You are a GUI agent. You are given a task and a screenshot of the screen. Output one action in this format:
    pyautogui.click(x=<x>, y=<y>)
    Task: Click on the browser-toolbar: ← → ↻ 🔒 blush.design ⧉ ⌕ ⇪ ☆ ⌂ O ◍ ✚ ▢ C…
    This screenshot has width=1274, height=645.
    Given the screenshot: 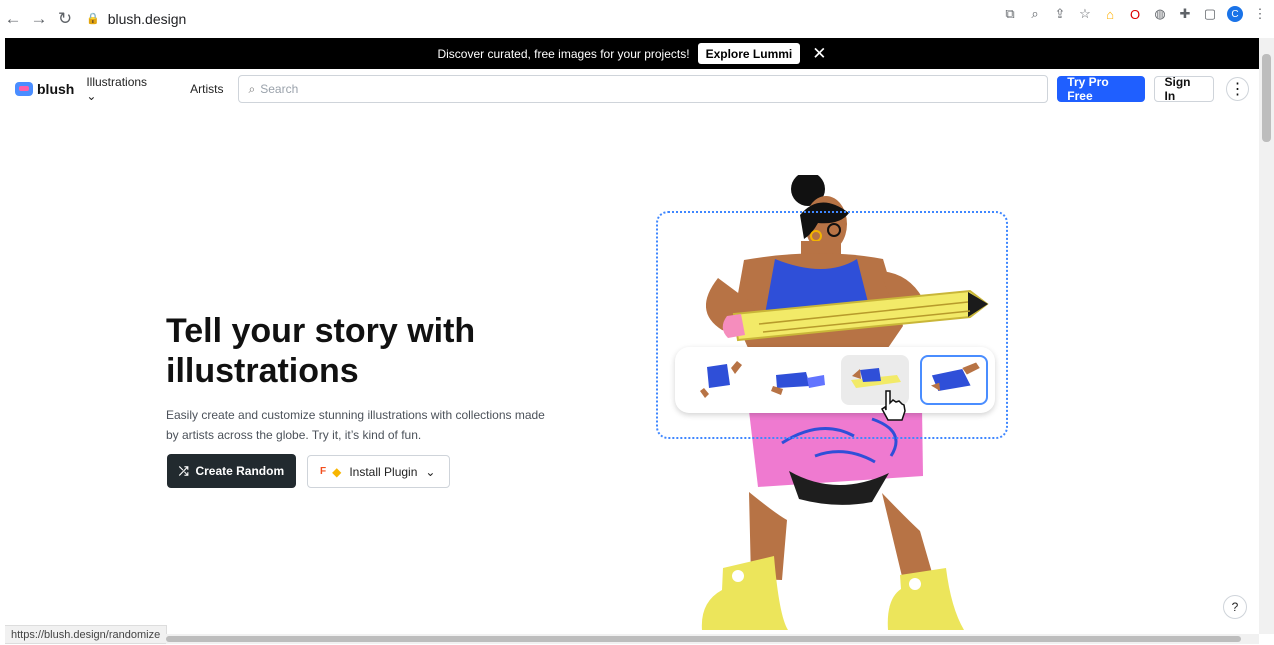 What is the action you would take?
    pyautogui.click(x=637, y=18)
    